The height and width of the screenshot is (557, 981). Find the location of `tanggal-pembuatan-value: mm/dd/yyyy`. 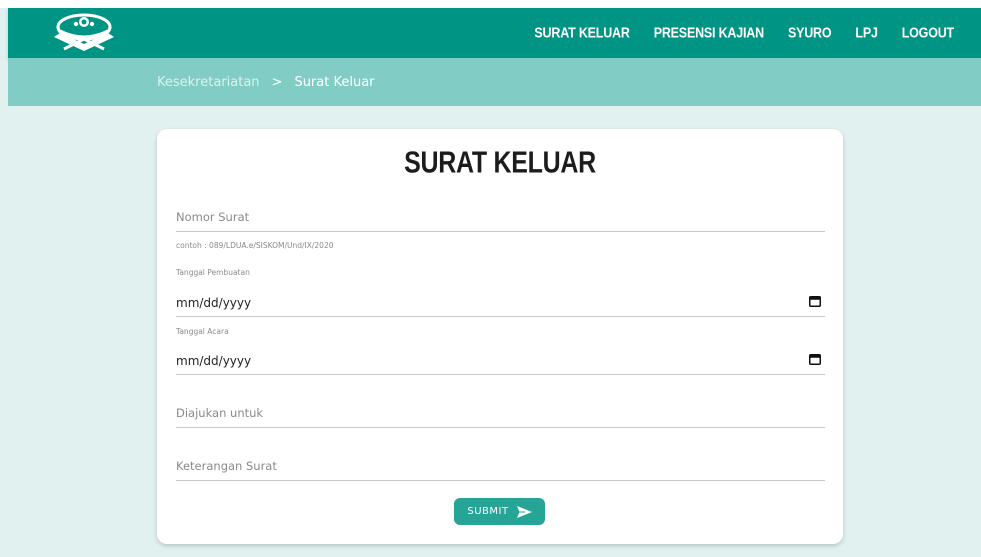

tanggal-pembuatan-value: mm/dd/yyyy is located at coordinates (214, 303).